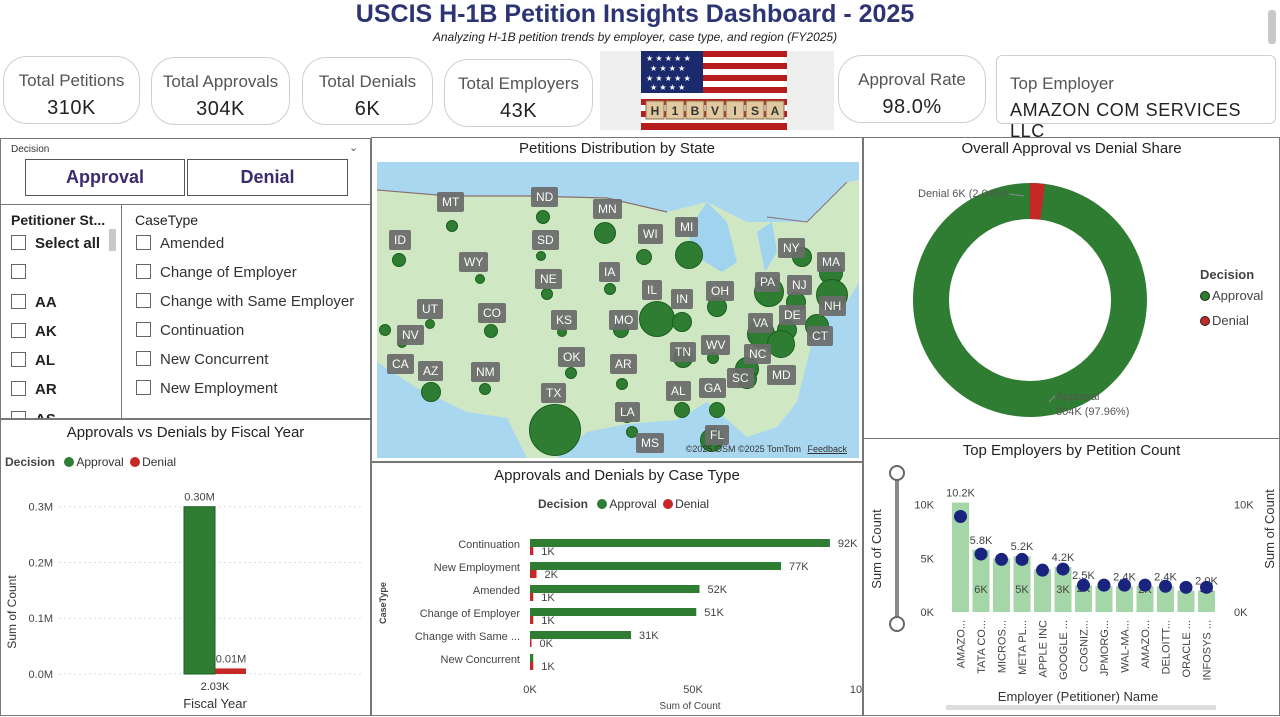 Image resolution: width=1280 pixels, height=717 pixels. Describe the element at coordinates (657, 319) in the screenshot. I see `state-bubble-il` at that location.